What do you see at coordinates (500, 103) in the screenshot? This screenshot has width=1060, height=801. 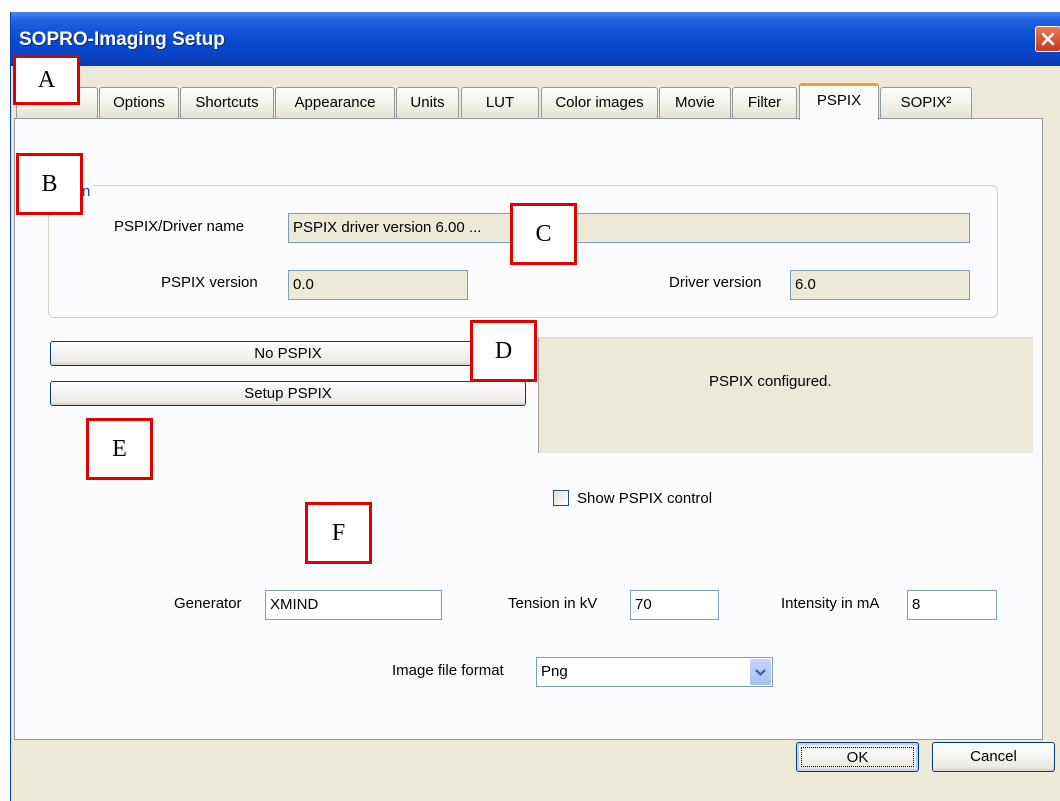 I see `tab-lut: LUT` at bounding box center [500, 103].